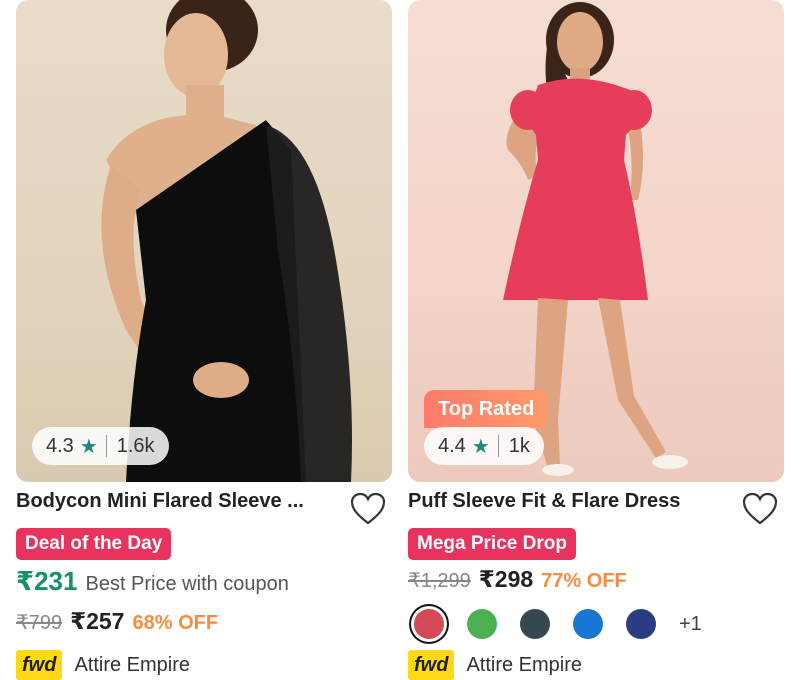 The image size is (800, 680). I want to click on color-swatches: +1, so click(555, 624).